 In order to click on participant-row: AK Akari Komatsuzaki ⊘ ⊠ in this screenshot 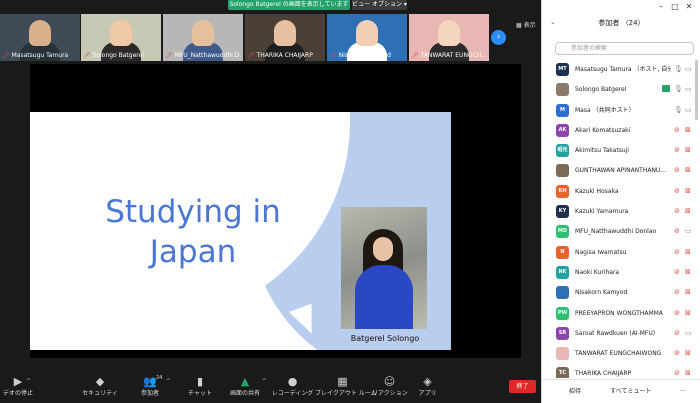, I will do `click(621, 131)`.